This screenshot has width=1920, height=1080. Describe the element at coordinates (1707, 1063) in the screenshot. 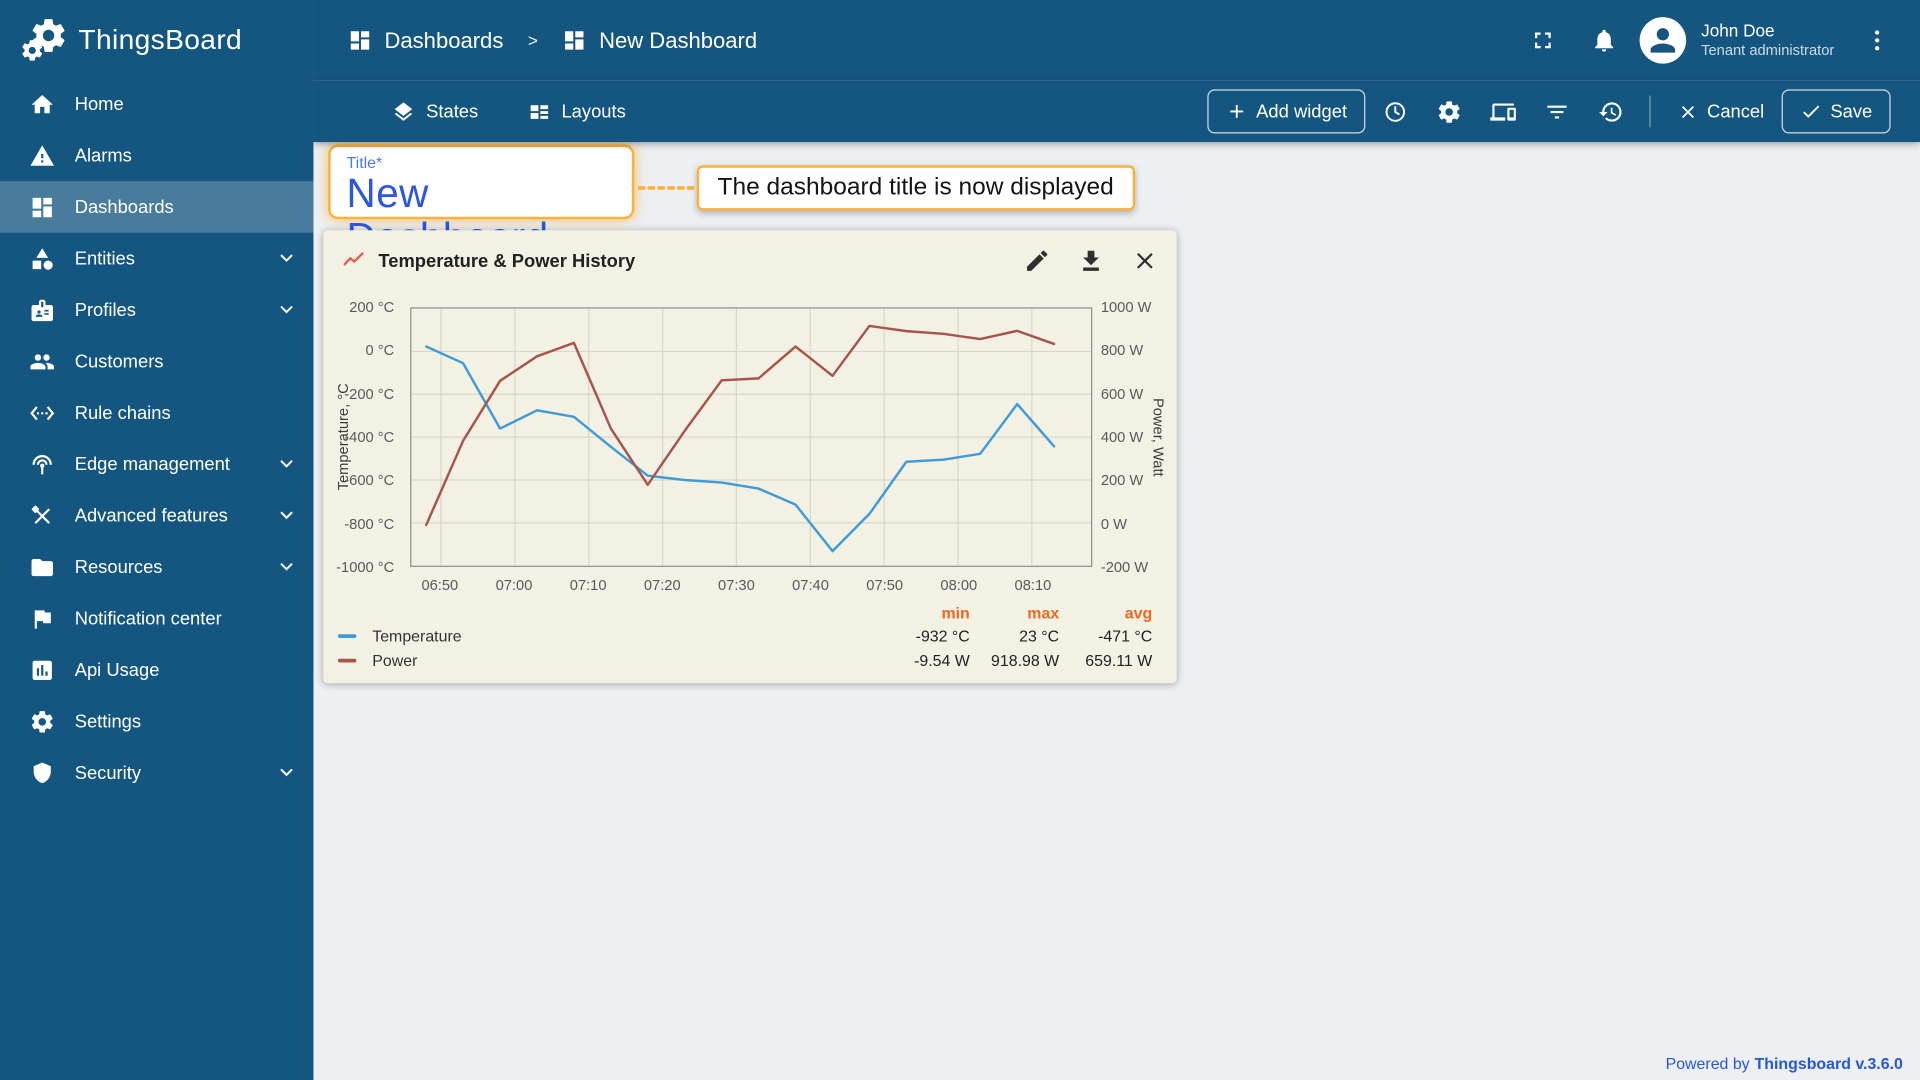

I see `powered-by-text: Powered by` at that location.